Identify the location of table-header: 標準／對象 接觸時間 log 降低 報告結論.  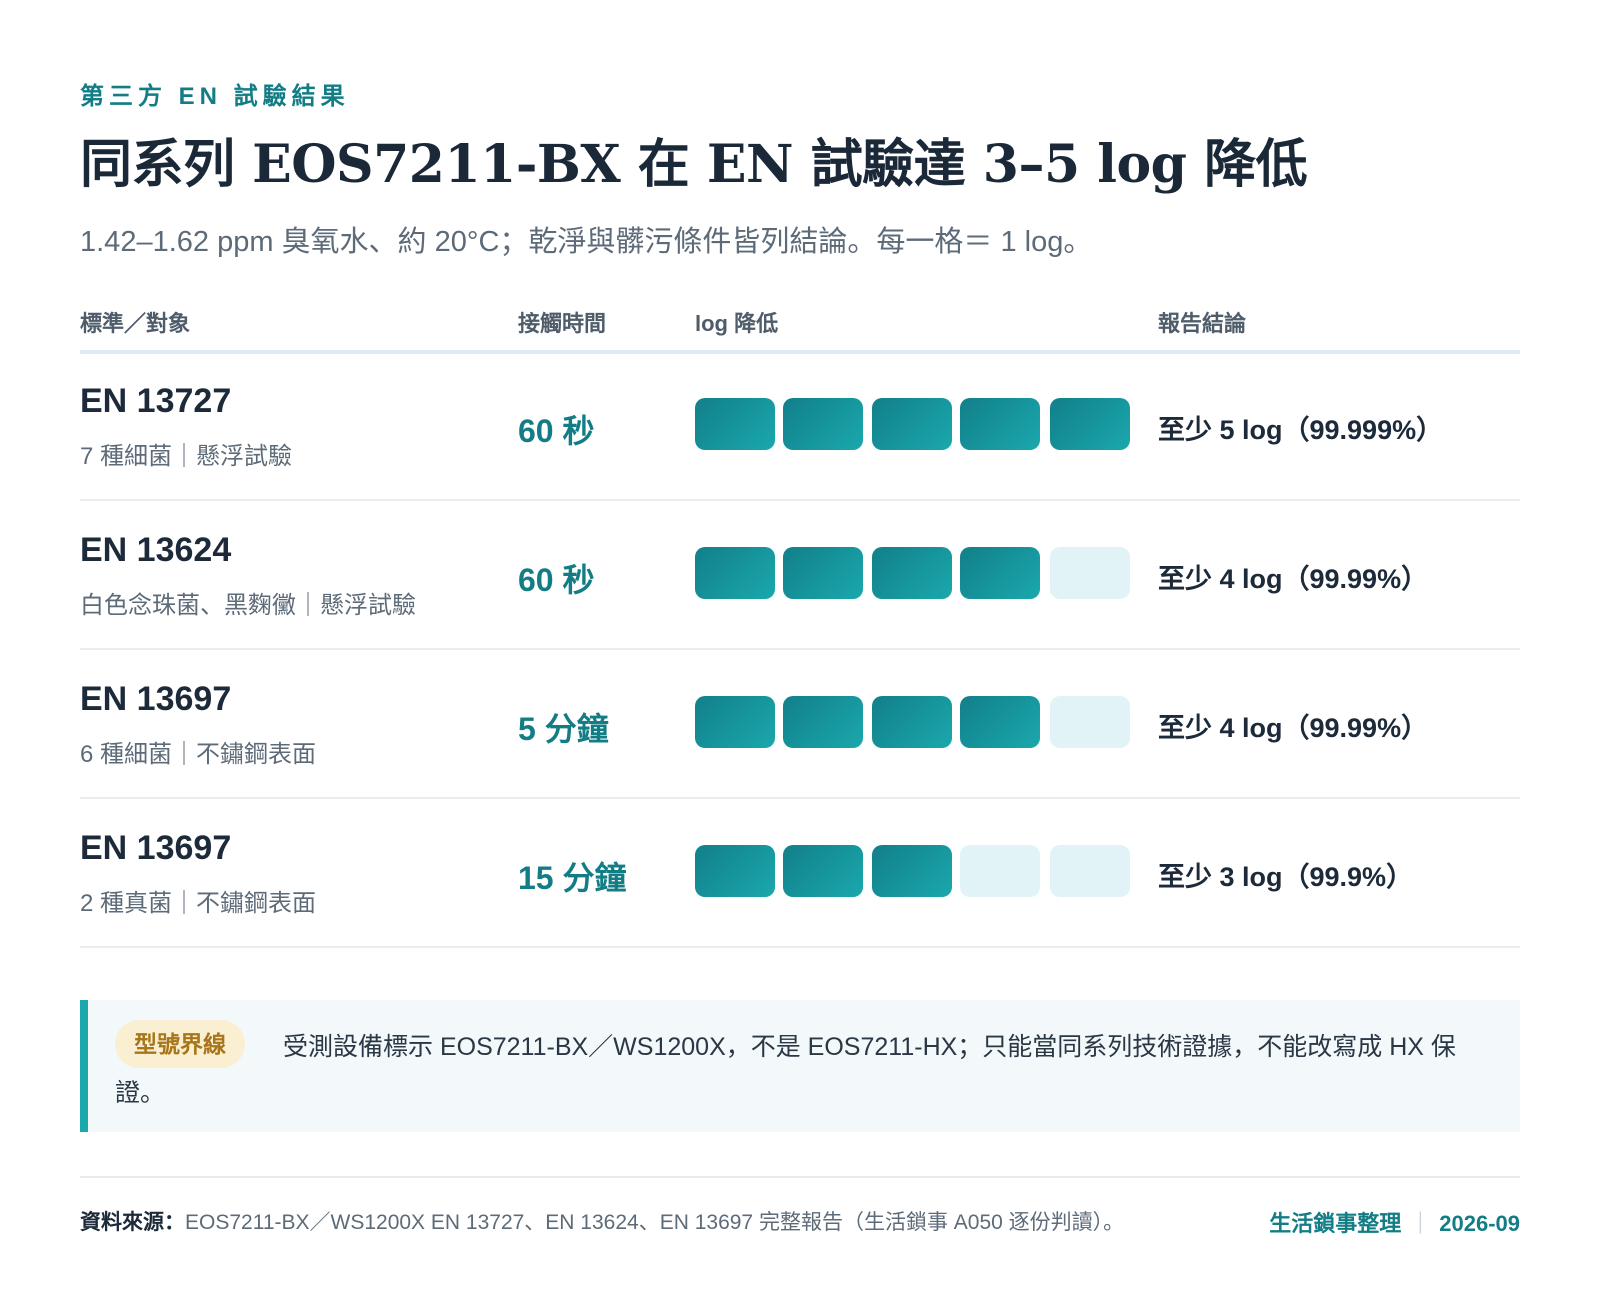
(800, 328).